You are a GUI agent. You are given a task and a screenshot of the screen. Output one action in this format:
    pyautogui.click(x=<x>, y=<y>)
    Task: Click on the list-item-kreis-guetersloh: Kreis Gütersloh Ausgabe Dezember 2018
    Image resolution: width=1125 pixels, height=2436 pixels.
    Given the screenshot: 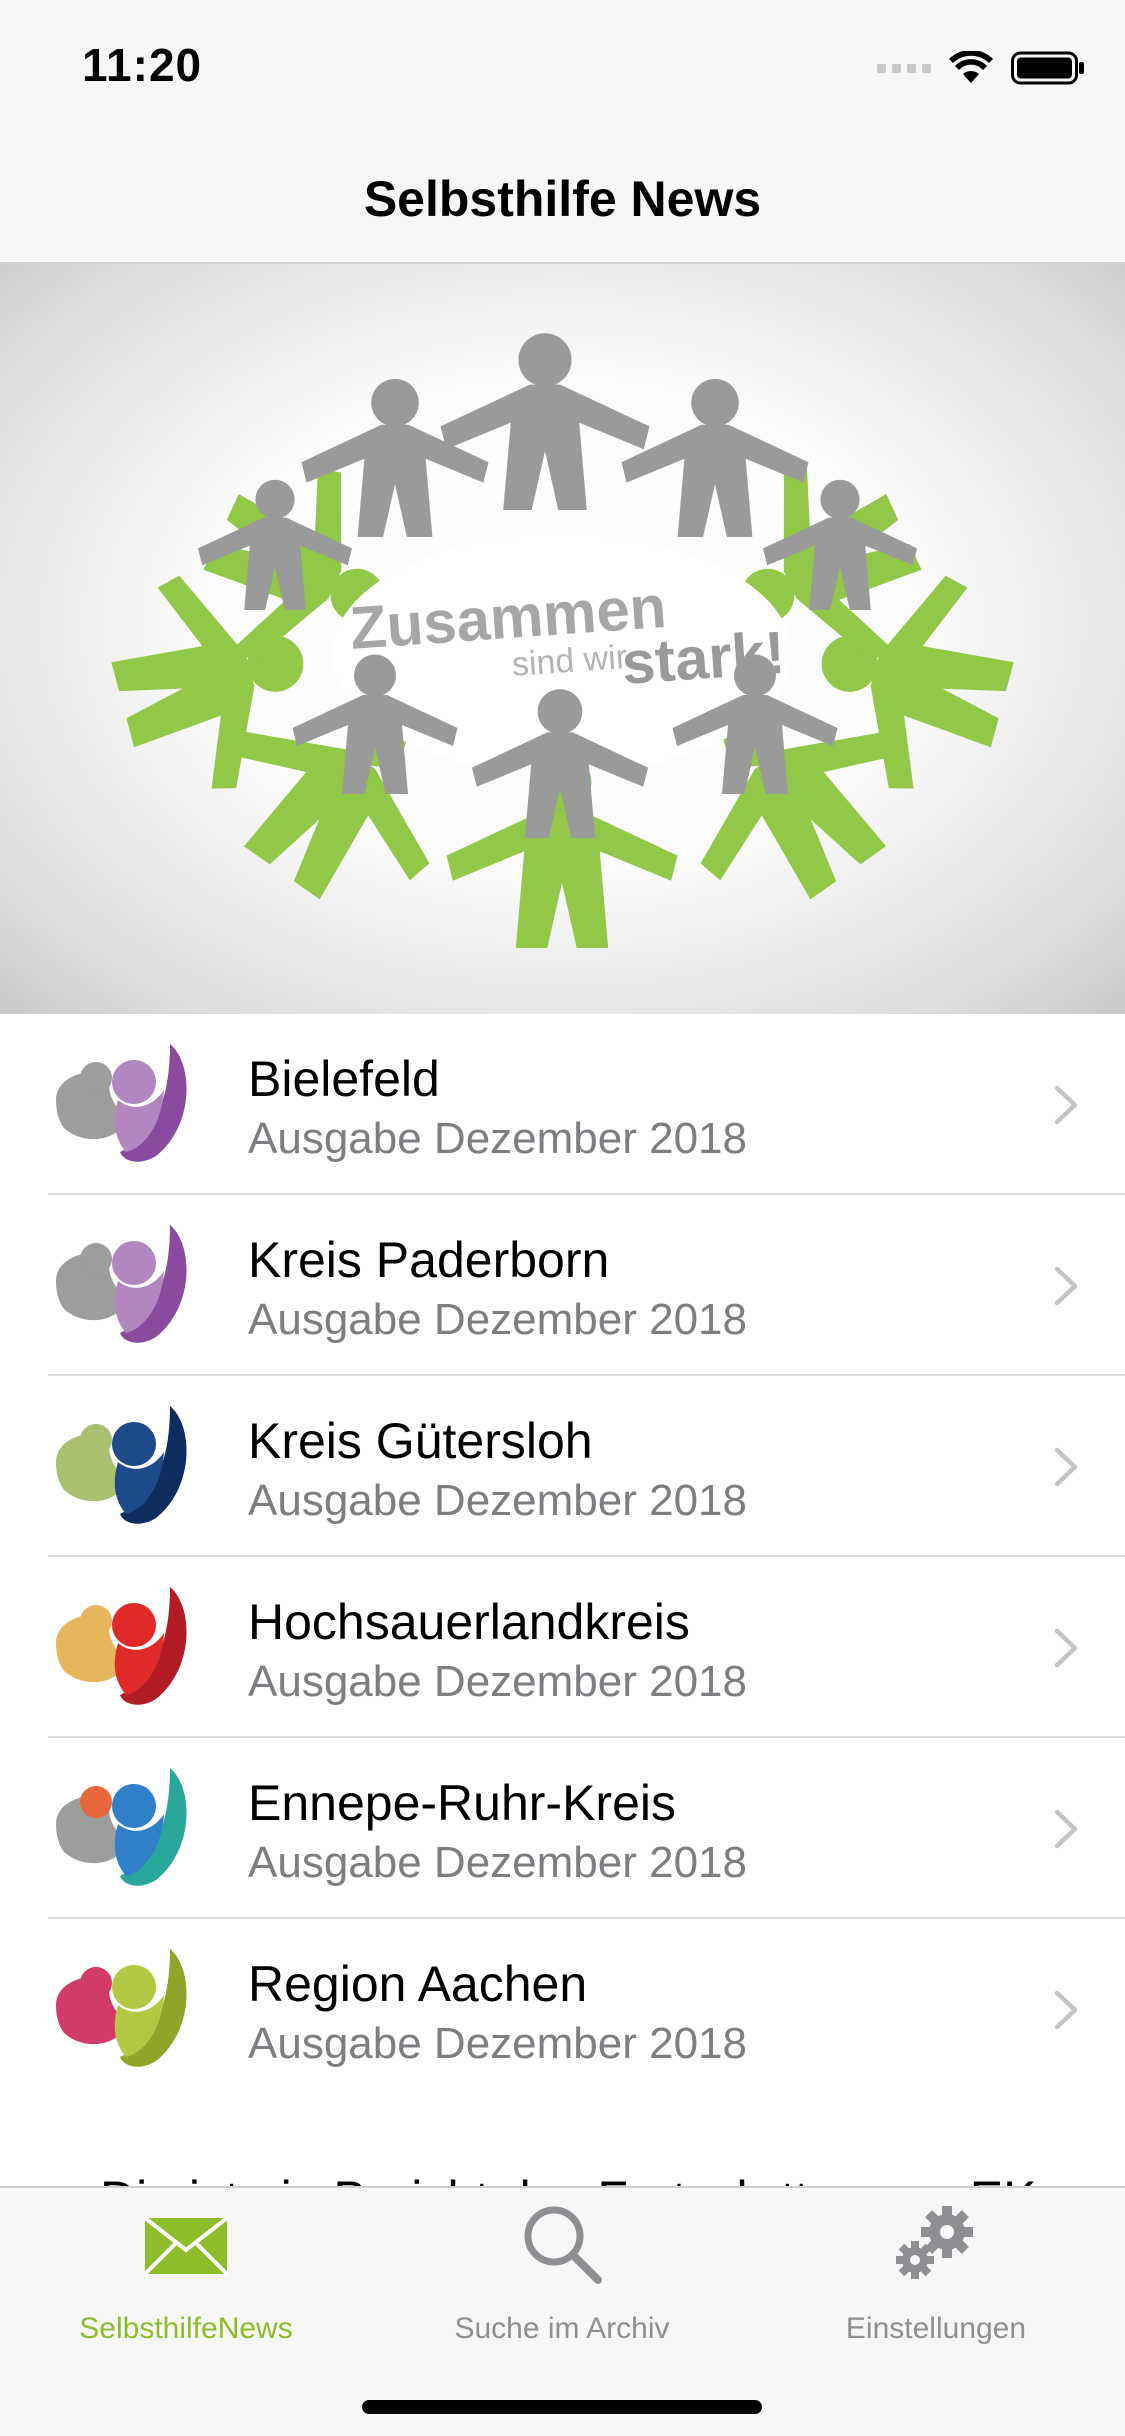 What is the action you would take?
    pyautogui.click(x=562, y=1466)
    